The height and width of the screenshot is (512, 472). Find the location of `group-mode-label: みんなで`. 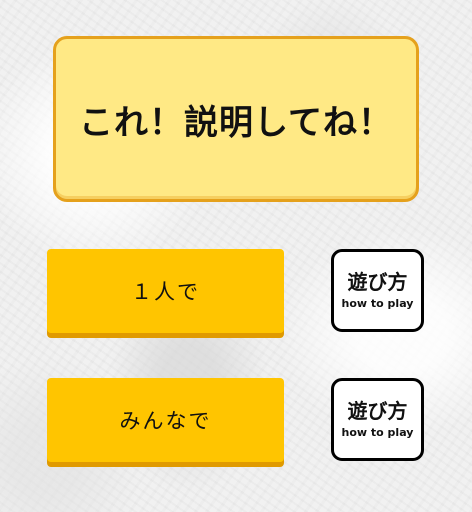

group-mode-label: みんなで is located at coordinates (165, 421).